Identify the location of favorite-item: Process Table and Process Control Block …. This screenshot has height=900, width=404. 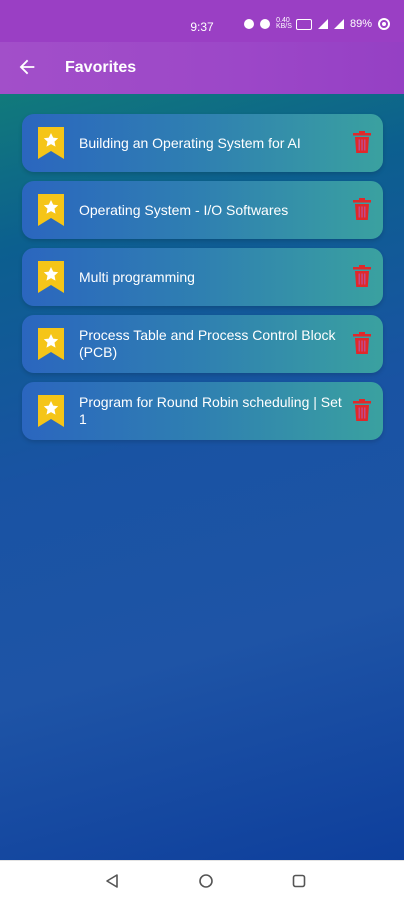
(202, 344).